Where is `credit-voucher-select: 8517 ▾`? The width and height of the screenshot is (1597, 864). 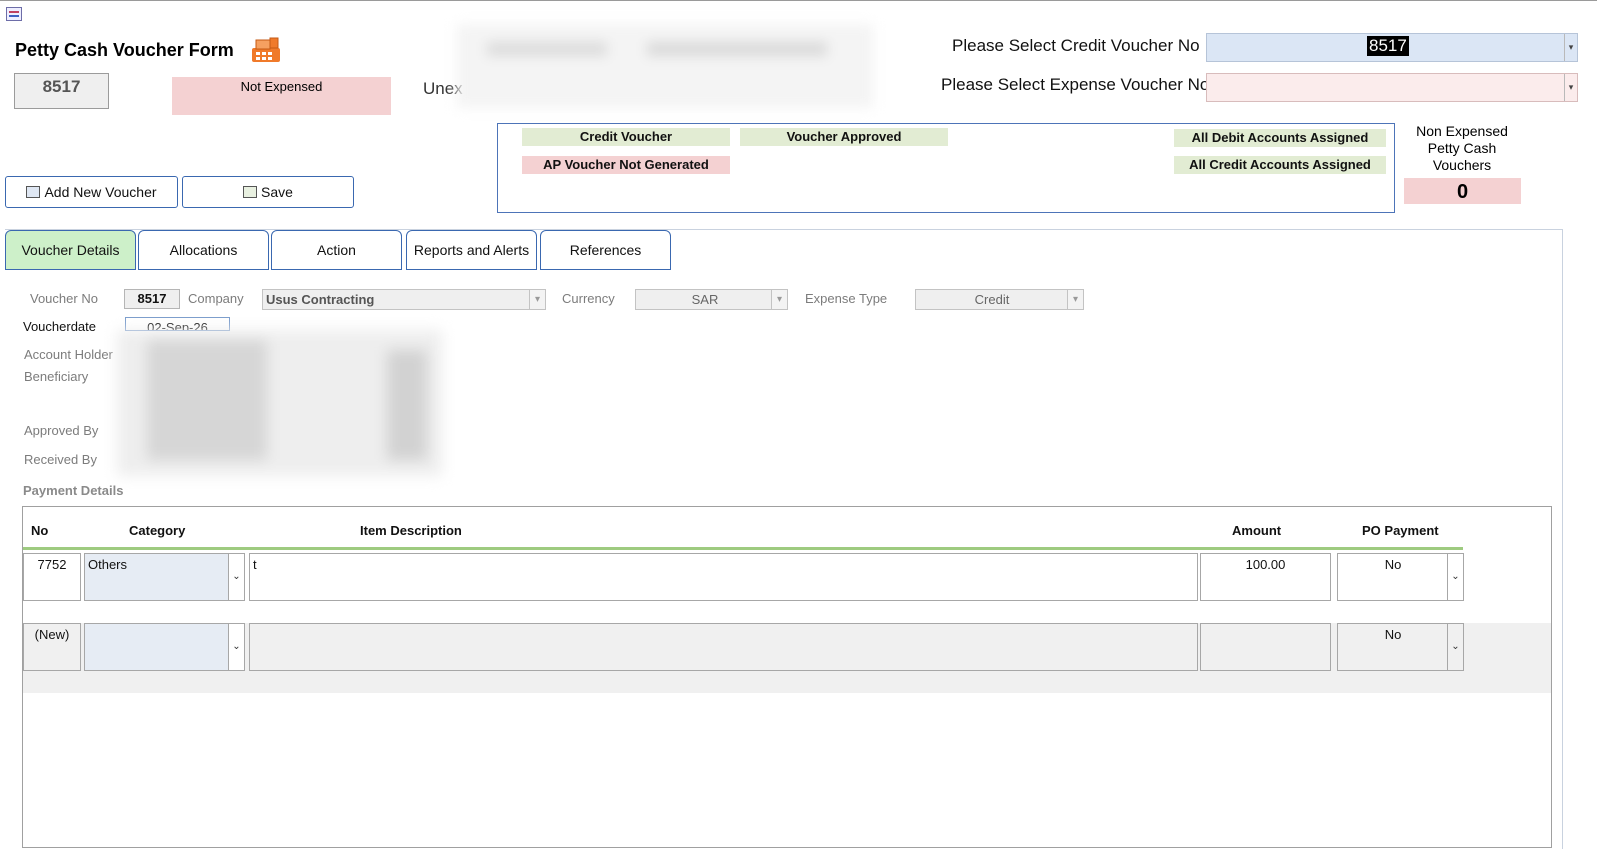 credit-voucher-select: 8517 ▾ is located at coordinates (1392, 47).